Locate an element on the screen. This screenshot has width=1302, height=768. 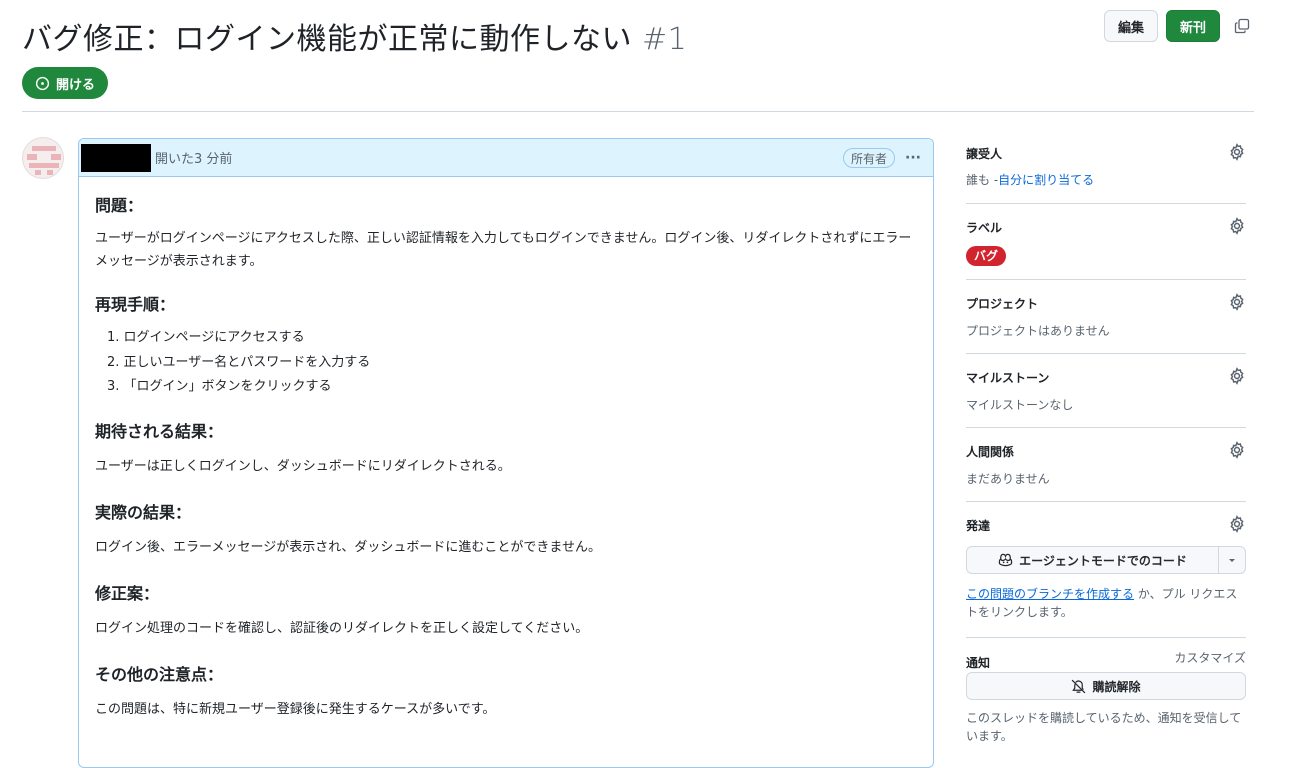
relationships-section: 人間関係 まだありません is located at coordinates (1106, 465).